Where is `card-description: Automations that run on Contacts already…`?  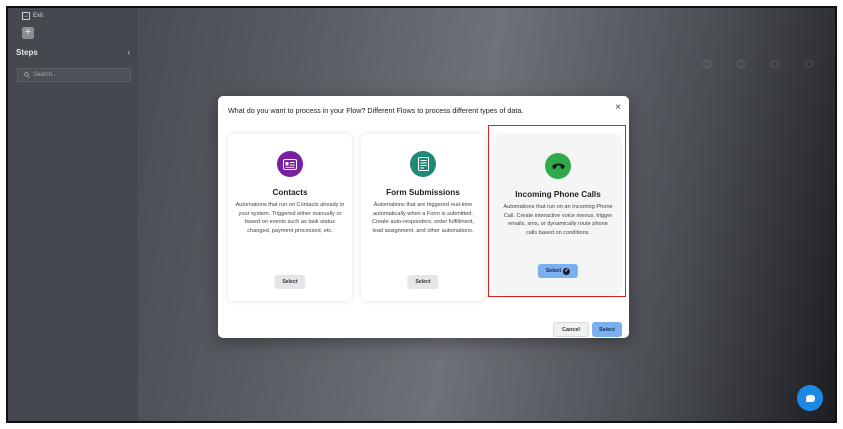
card-description: Automations that run on Contacts already… is located at coordinates (290, 218).